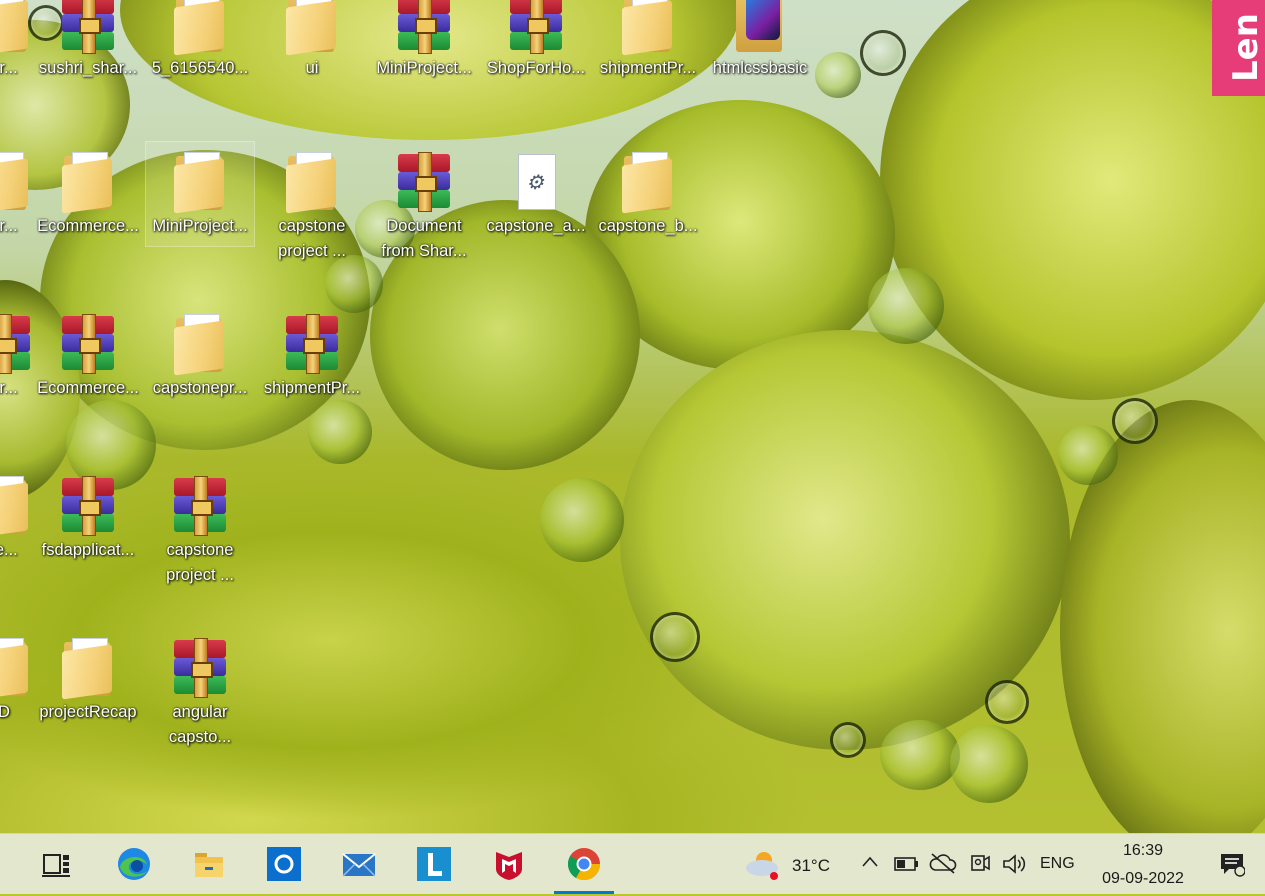 The height and width of the screenshot is (896, 1265). Describe the element at coordinates (1060, 864) in the screenshot. I see `input-language-button: ENG` at that location.